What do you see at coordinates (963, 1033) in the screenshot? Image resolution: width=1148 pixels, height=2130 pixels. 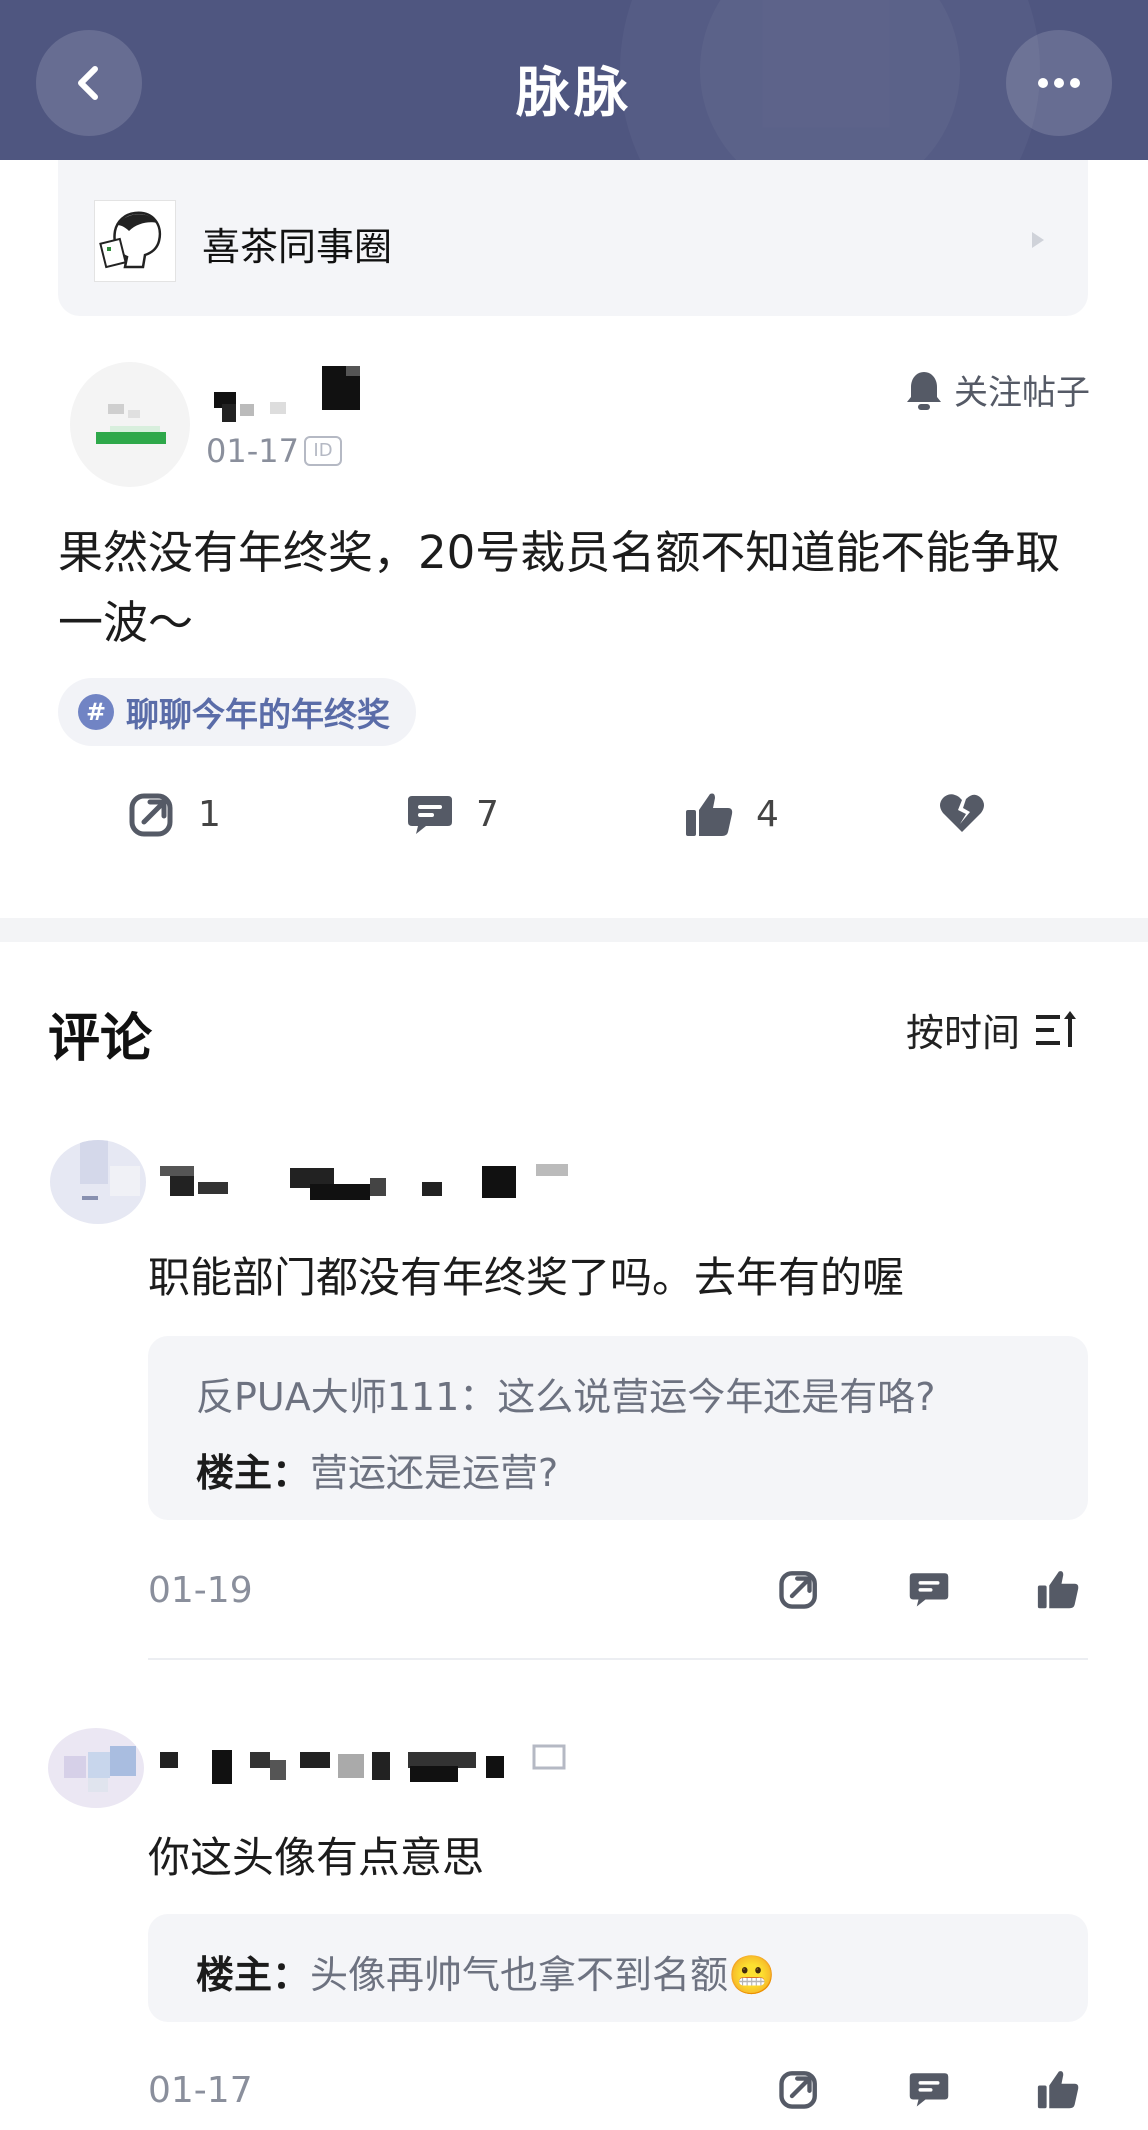 I see `sort-label: 按时间` at bounding box center [963, 1033].